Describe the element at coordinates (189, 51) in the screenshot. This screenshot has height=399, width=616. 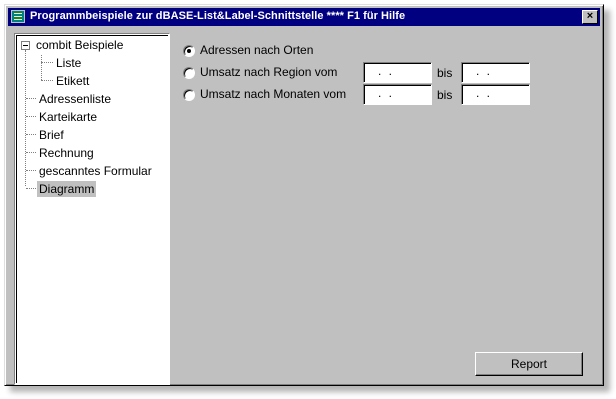
I see `radio-adressen-nach-orten` at that location.